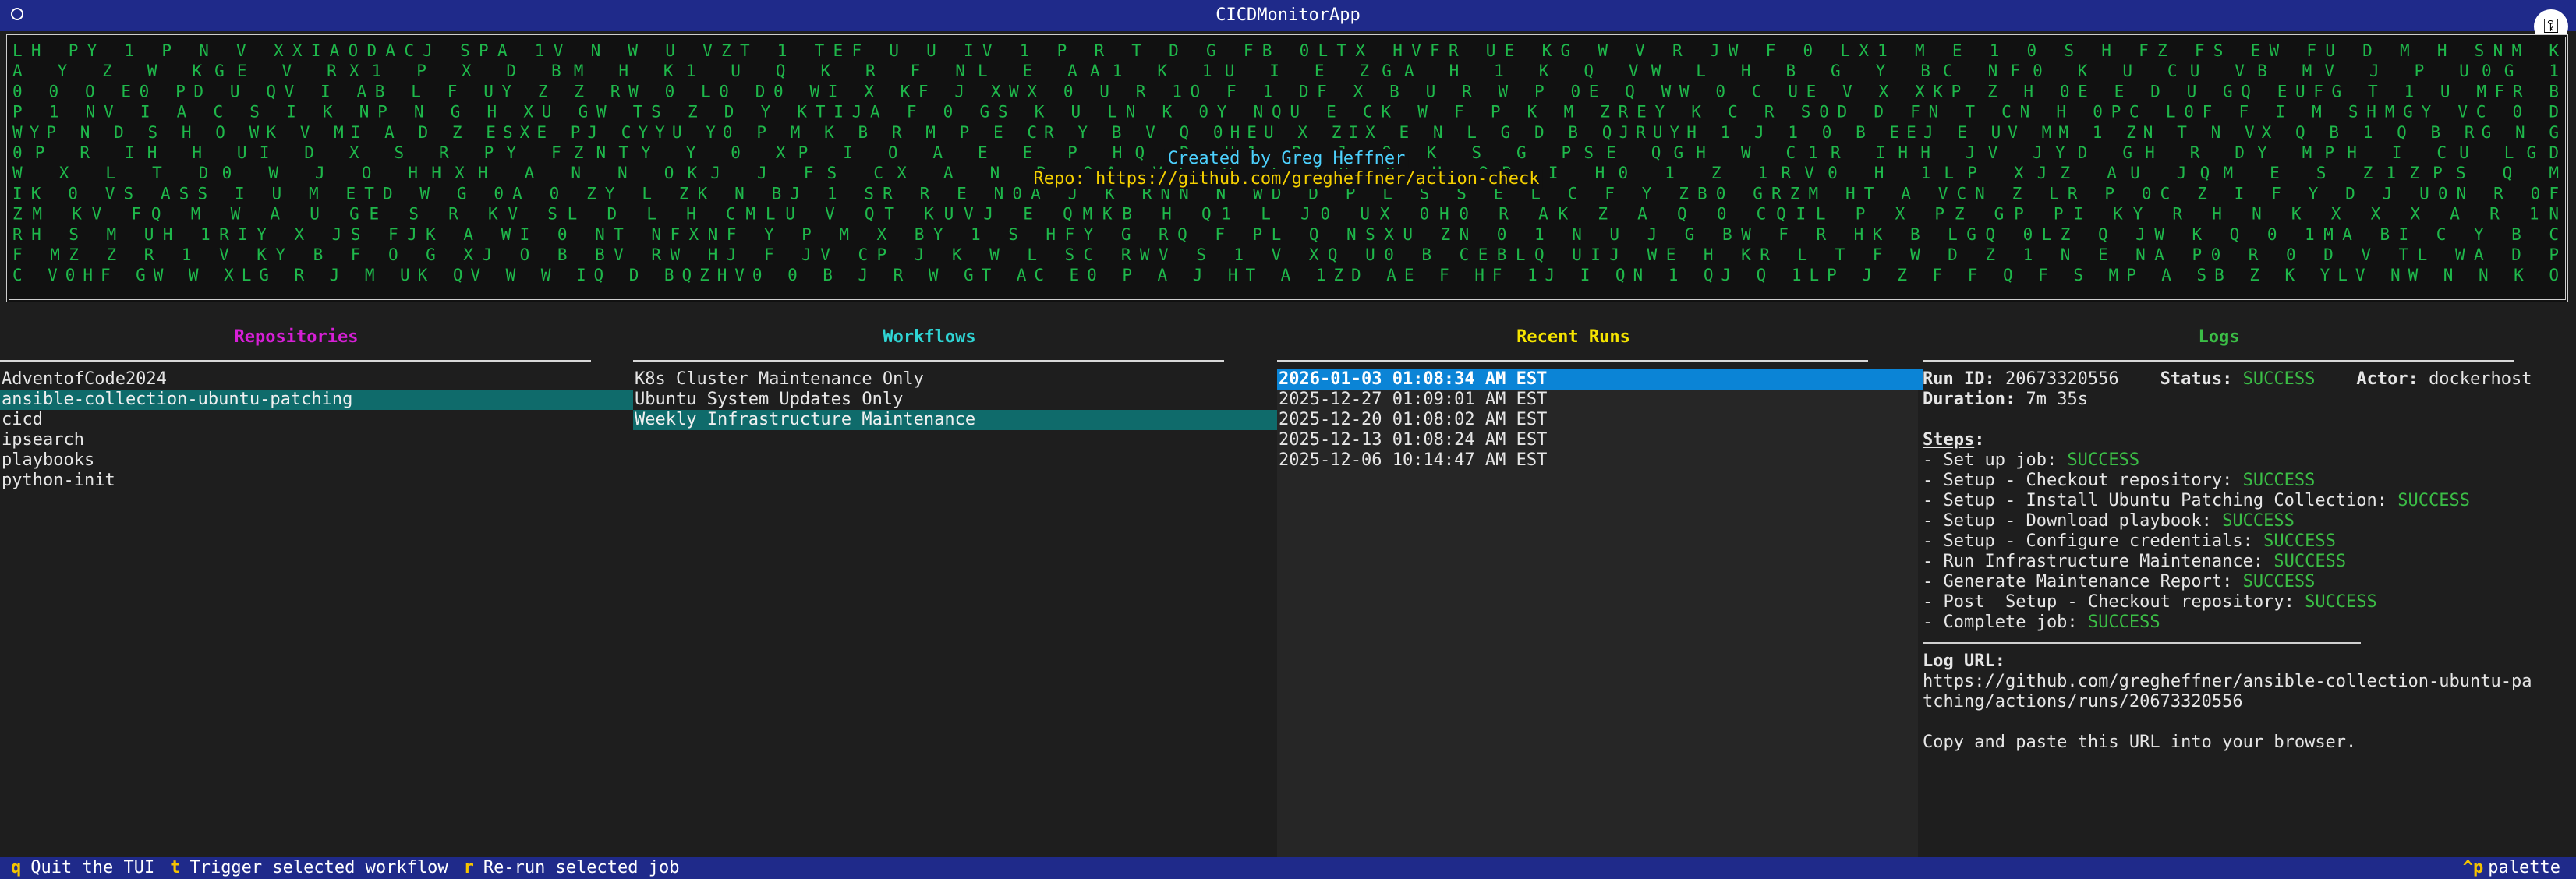  I want to click on repo-item-selected: ansible-collection-ubuntu-patching, so click(316, 400).